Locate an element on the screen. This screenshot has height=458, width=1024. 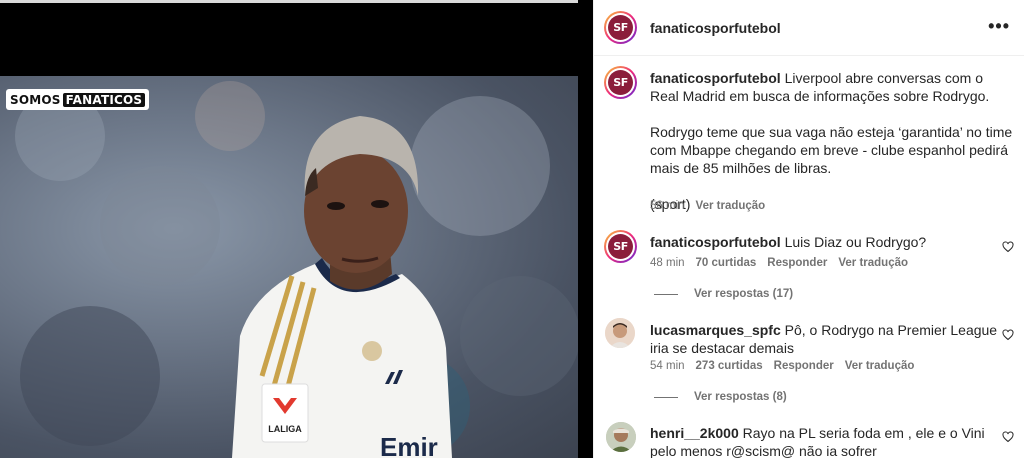
caption-meta: 56 min Ver tradução is located at coordinates (707, 206).